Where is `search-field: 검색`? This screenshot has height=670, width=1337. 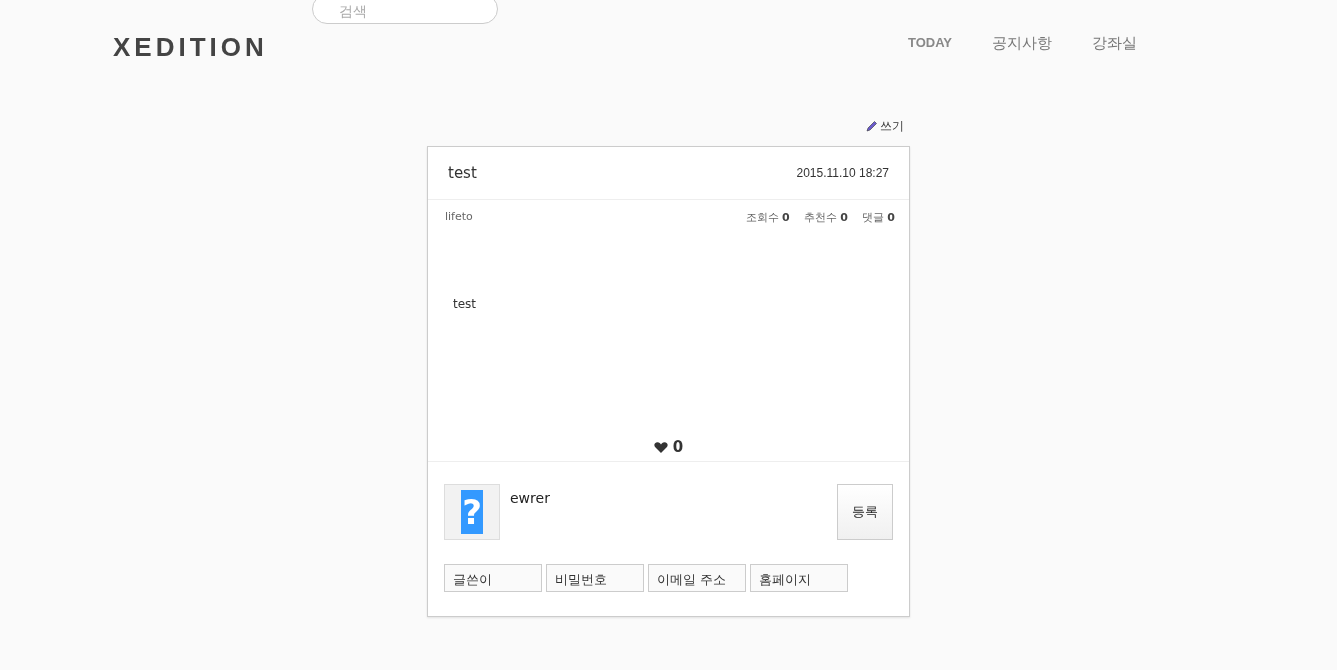
search-field: 검색 is located at coordinates (404, 12).